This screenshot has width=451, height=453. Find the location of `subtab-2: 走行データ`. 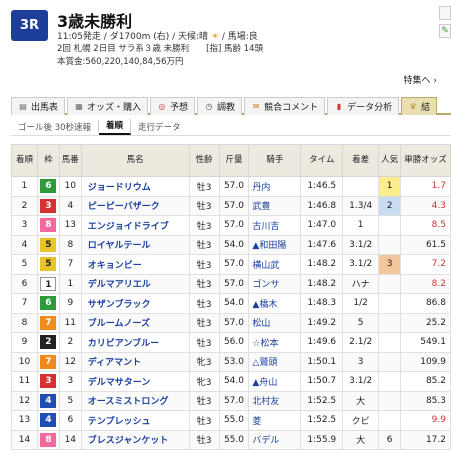

subtab-2: 走行データ is located at coordinates (159, 127).